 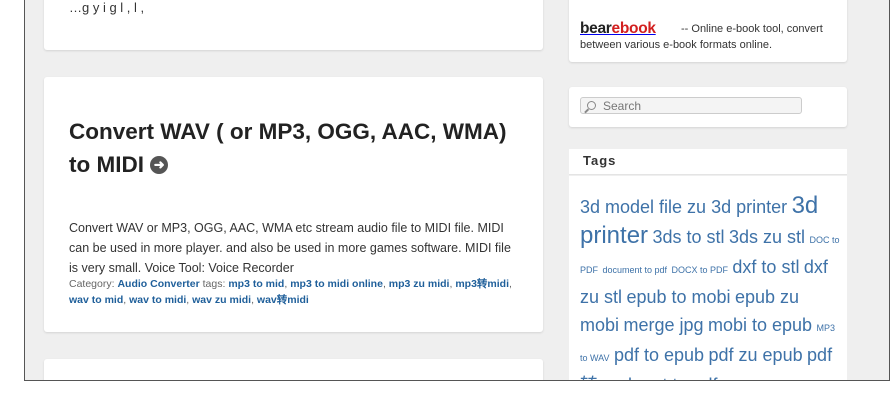 I want to click on search-input, so click(x=701, y=105).